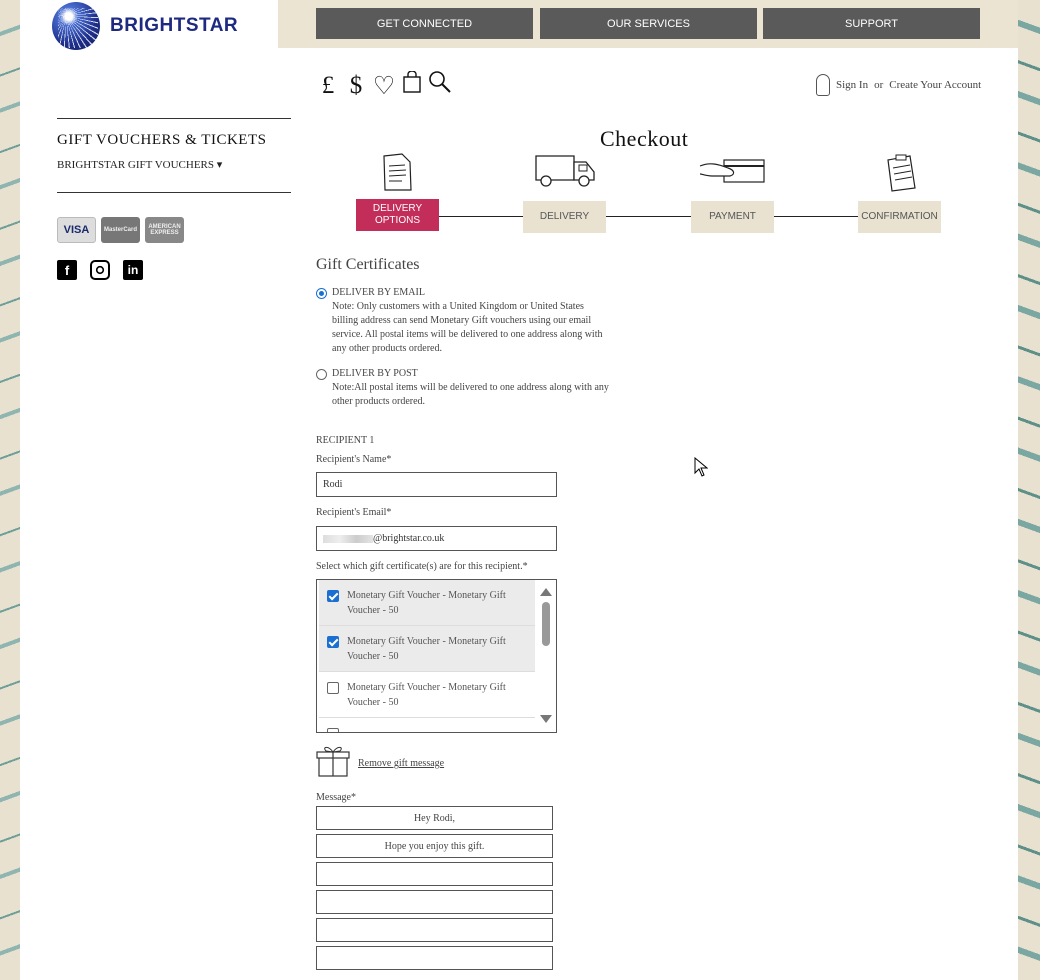 The width and height of the screenshot is (1040, 980). Describe the element at coordinates (174, 192) in the screenshot. I see `sidebar-divider-bottom` at that location.